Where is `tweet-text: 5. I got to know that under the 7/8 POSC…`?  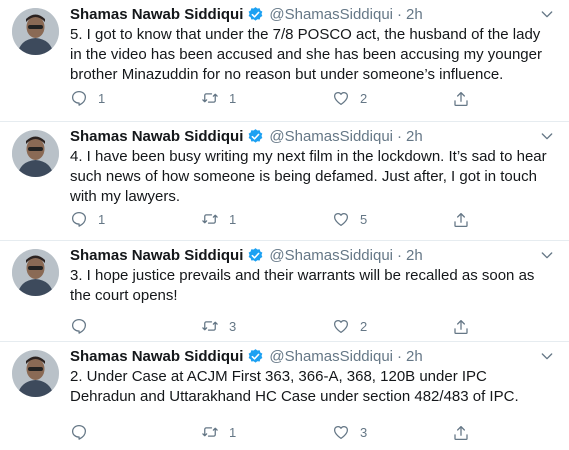 tweet-text: 5. I got to know that under the 7/8 POSC… is located at coordinates (306, 54).